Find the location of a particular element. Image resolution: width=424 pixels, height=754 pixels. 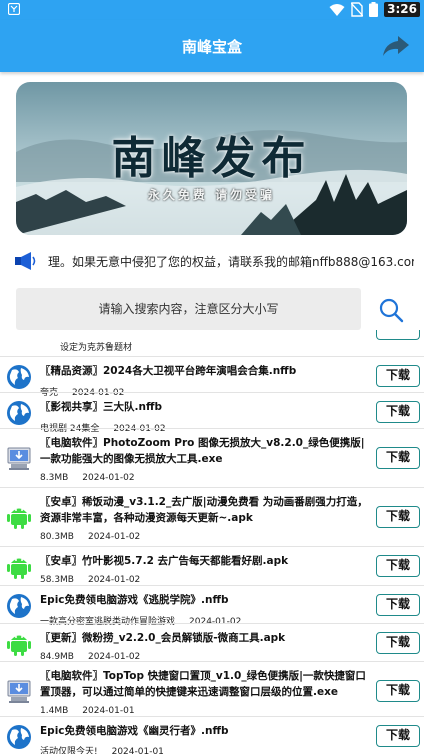

item-size: 活动仅限今天! is located at coordinates (69, 750).